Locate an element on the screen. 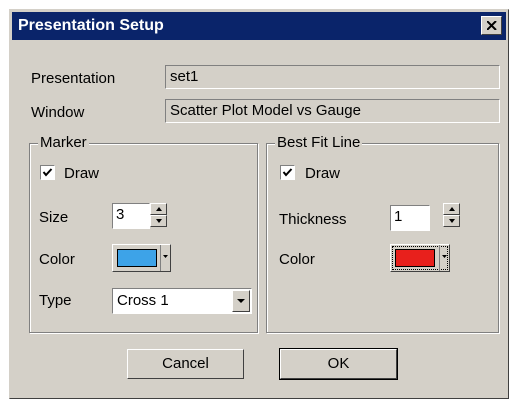 The width and height of the screenshot is (516, 401). best-fit-color-label: Color is located at coordinates (297, 259).